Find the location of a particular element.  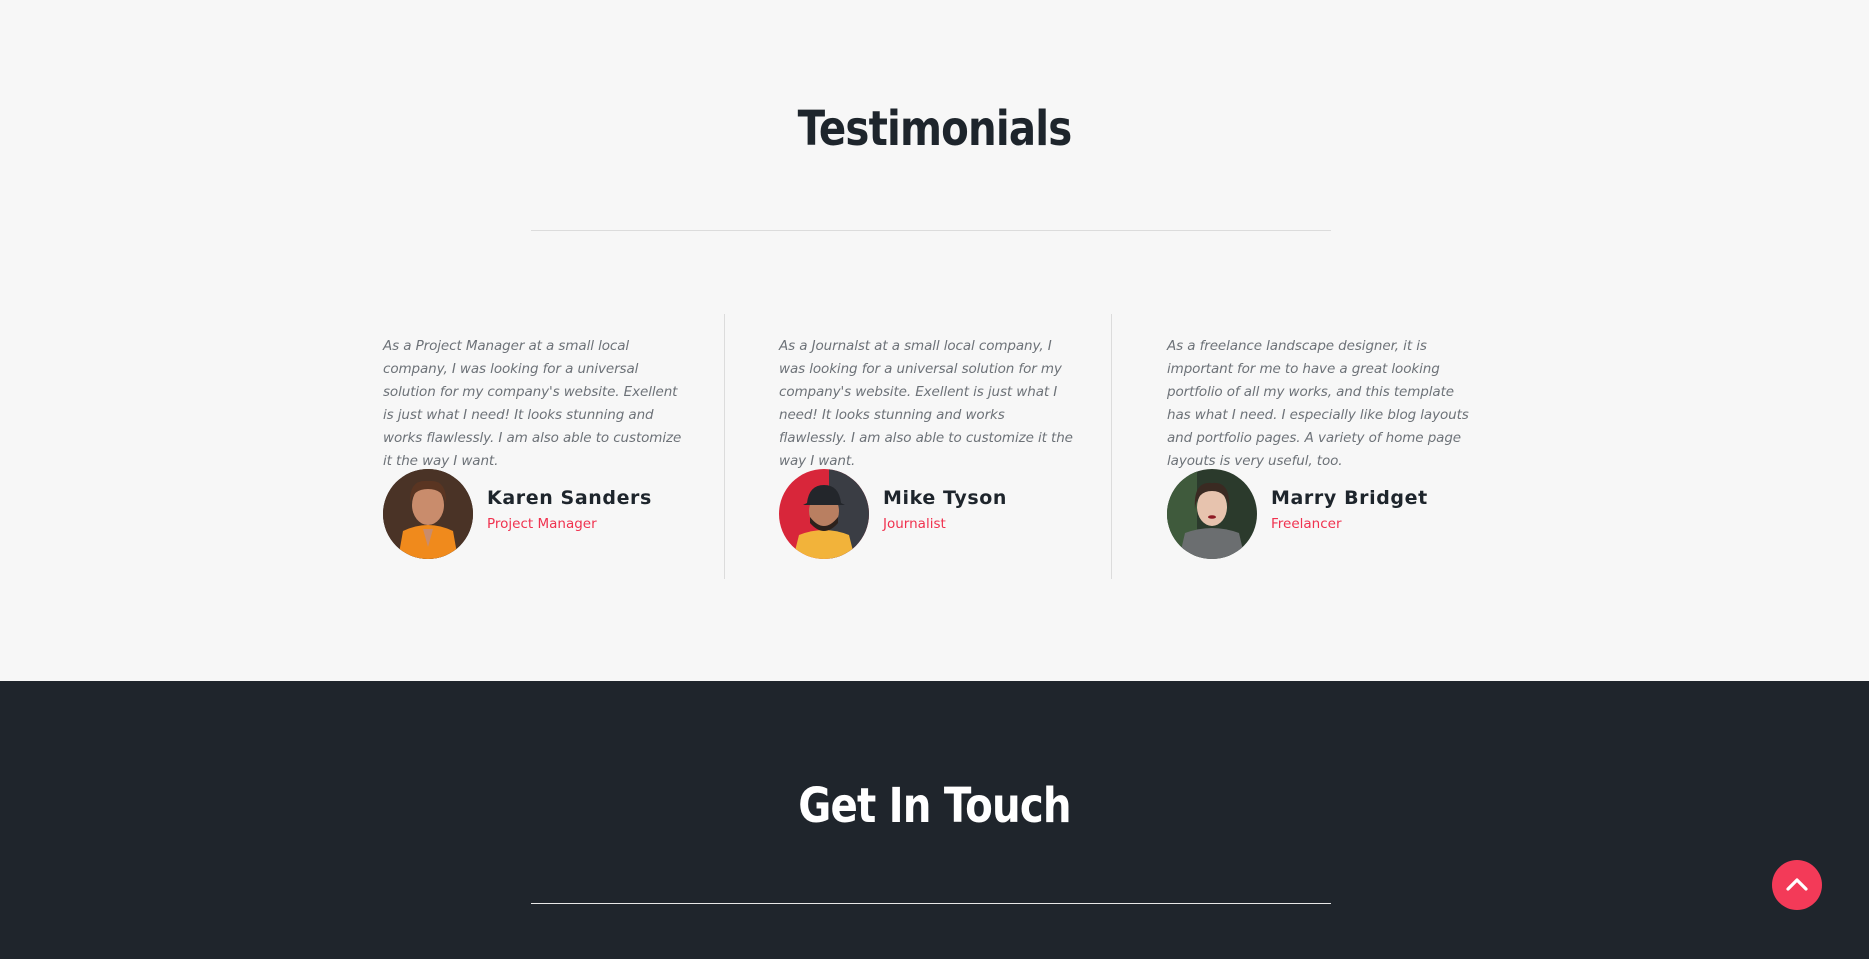

testimonial-author: Marry Bridget Freelancer is located at coordinates (1297, 514).